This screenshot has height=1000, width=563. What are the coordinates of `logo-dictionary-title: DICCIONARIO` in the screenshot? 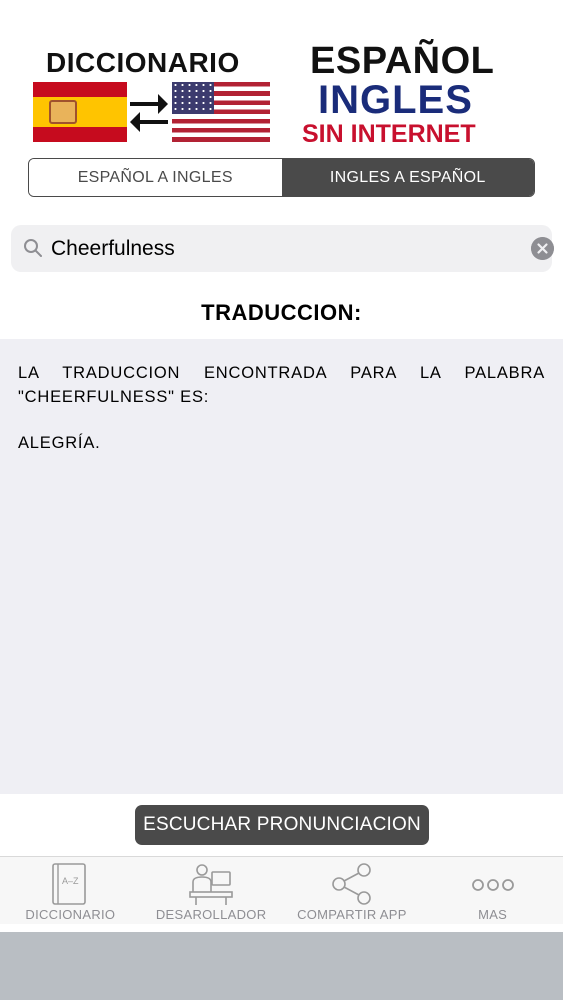 It's located at (143, 62).